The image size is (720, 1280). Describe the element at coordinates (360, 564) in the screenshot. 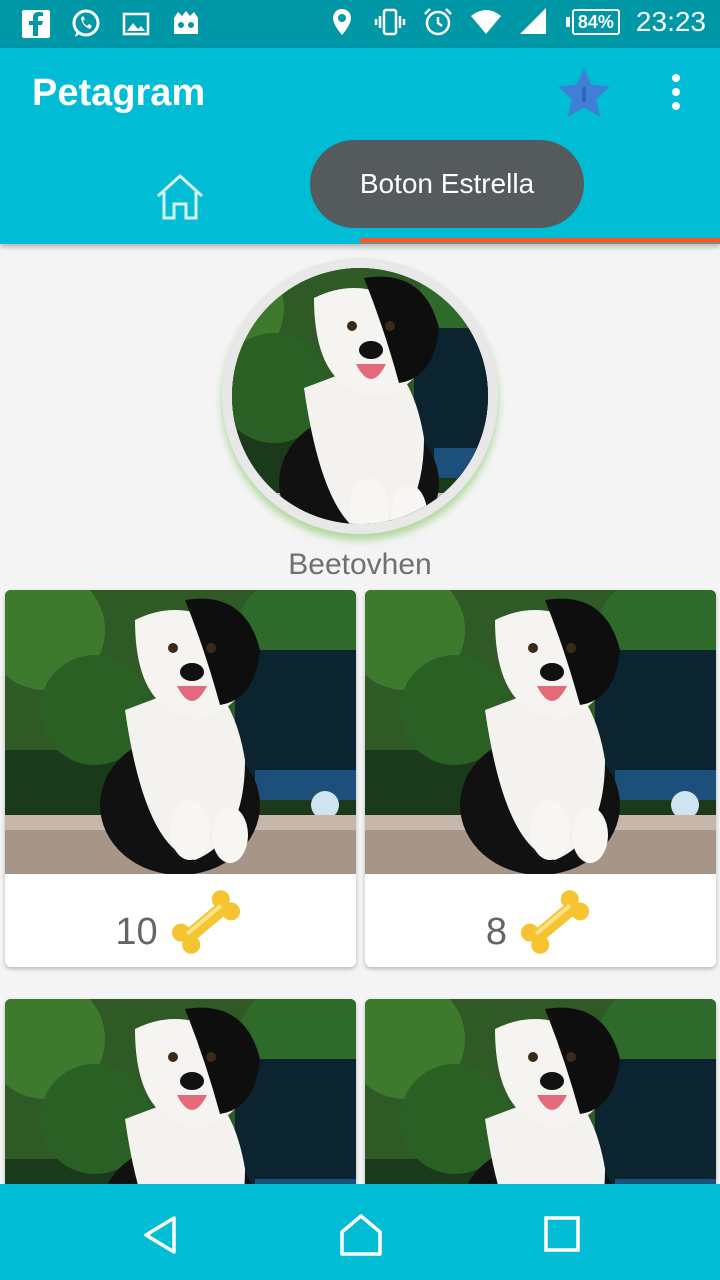

I see `profile-name: Beetovhen` at that location.